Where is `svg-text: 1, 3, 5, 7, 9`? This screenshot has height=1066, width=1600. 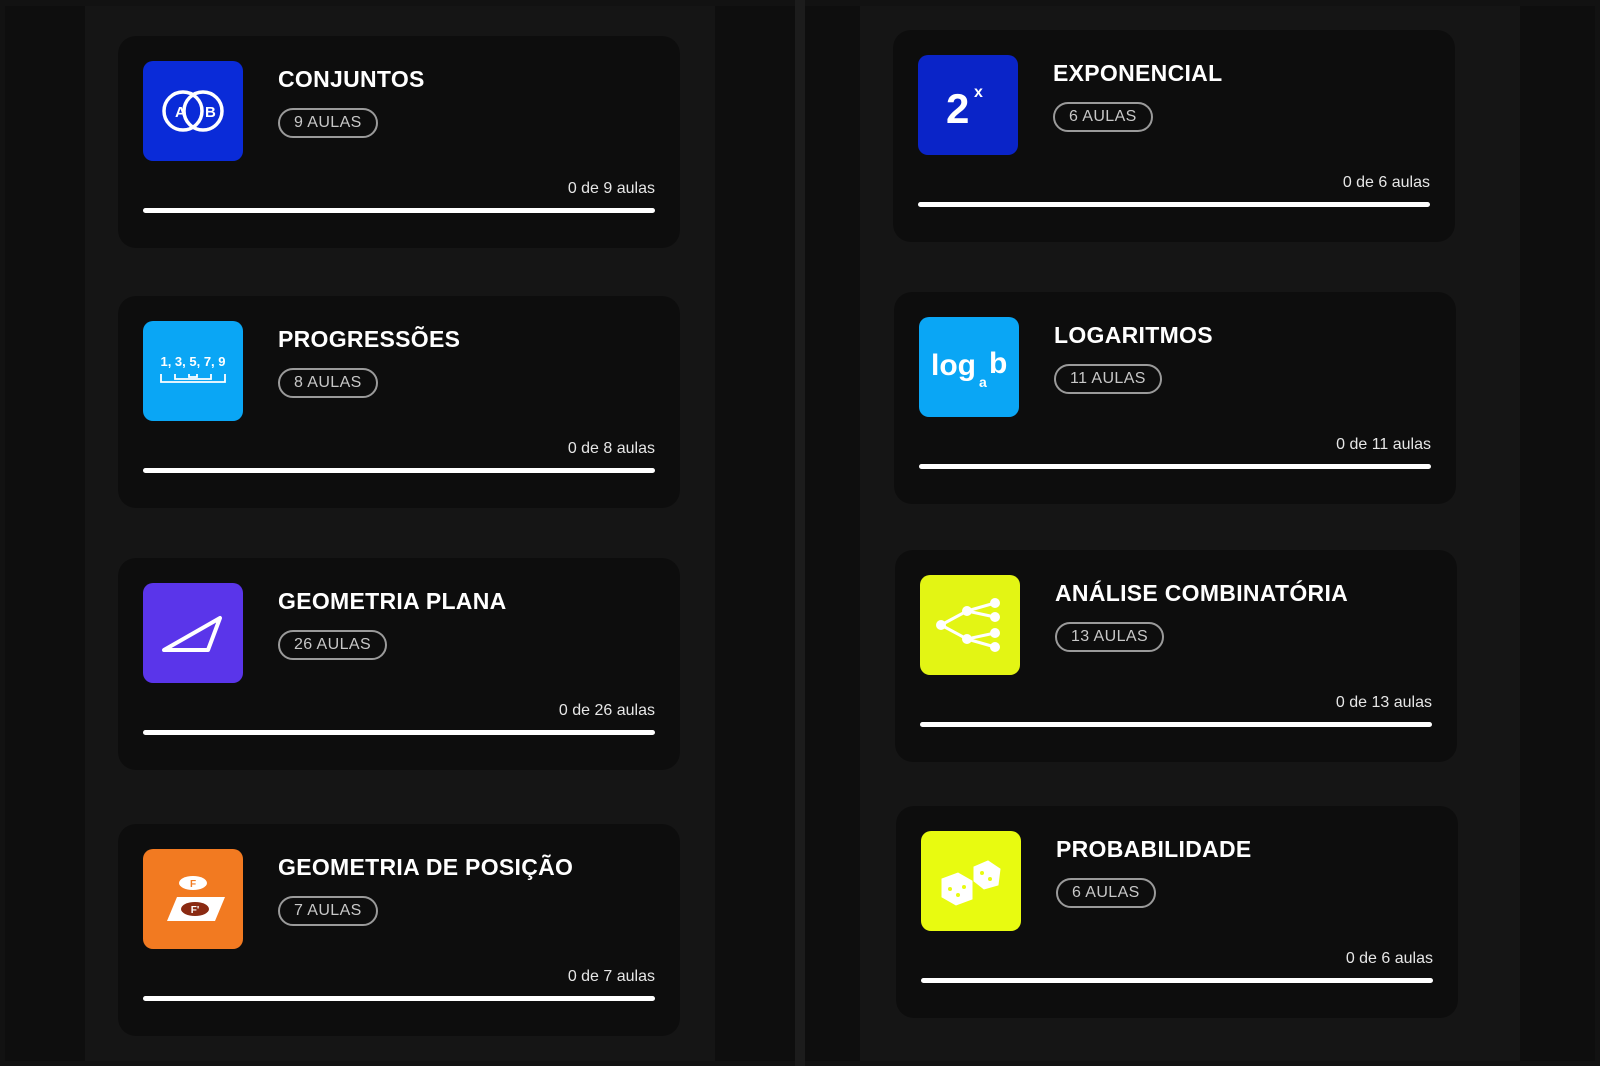 svg-text: 1, 3, 5, 7, 9 is located at coordinates (192, 361).